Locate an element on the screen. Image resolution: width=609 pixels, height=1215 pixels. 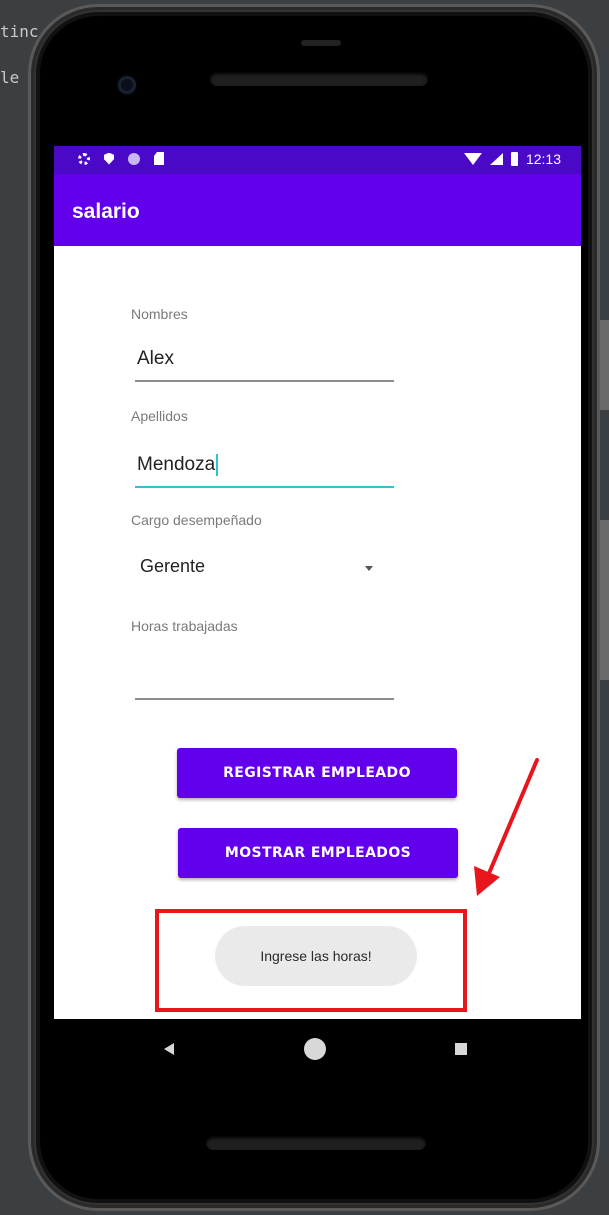
annotation-arrow-icon is located at coordinates (506, 827).